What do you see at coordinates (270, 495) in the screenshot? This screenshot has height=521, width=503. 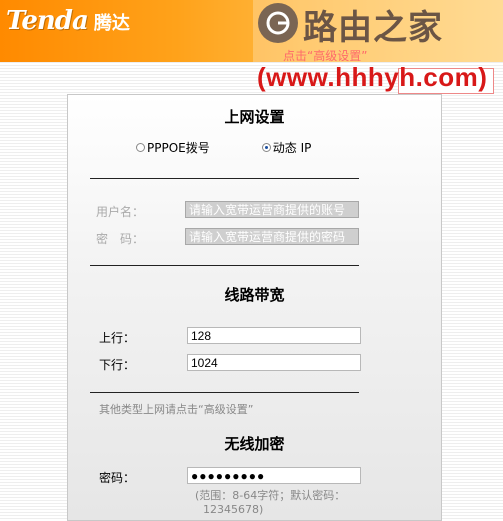 I see `password-range-hint: (范围：8-64字符；默认密码：` at bounding box center [270, 495].